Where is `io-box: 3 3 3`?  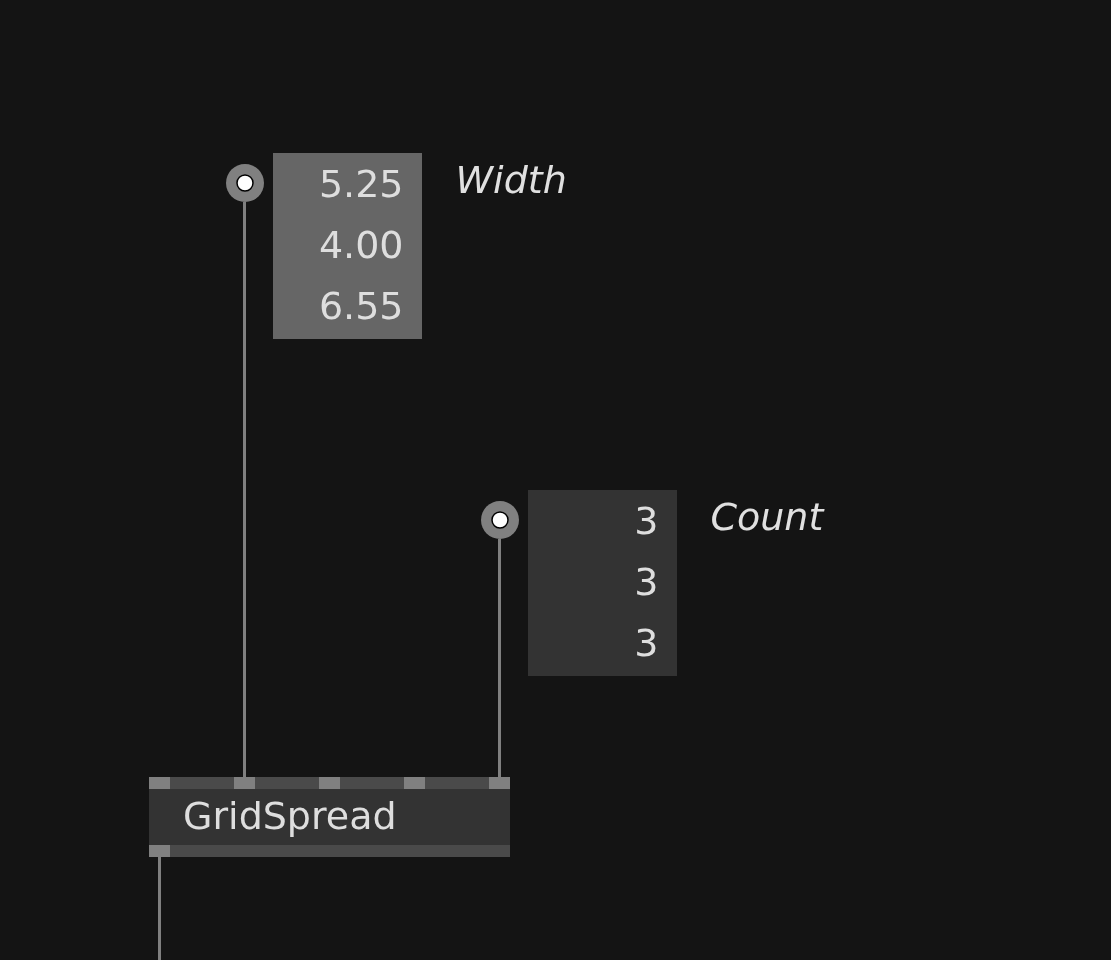 io-box: 3 3 3 is located at coordinates (602, 583).